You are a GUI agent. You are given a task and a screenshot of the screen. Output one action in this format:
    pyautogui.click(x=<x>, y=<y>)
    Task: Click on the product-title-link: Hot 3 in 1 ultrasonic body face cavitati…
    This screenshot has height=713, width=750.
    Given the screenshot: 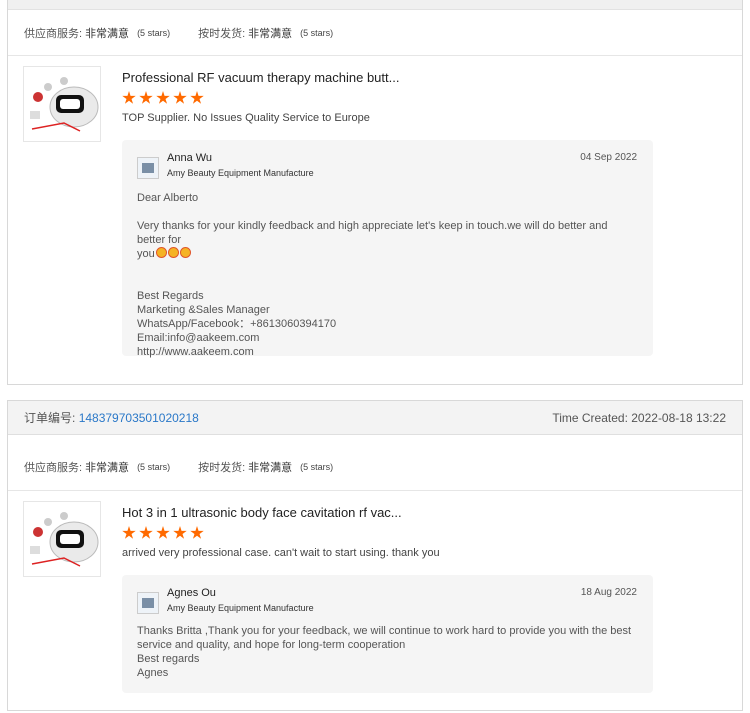 What is the action you would take?
    pyautogui.click(x=424, y=512)
    